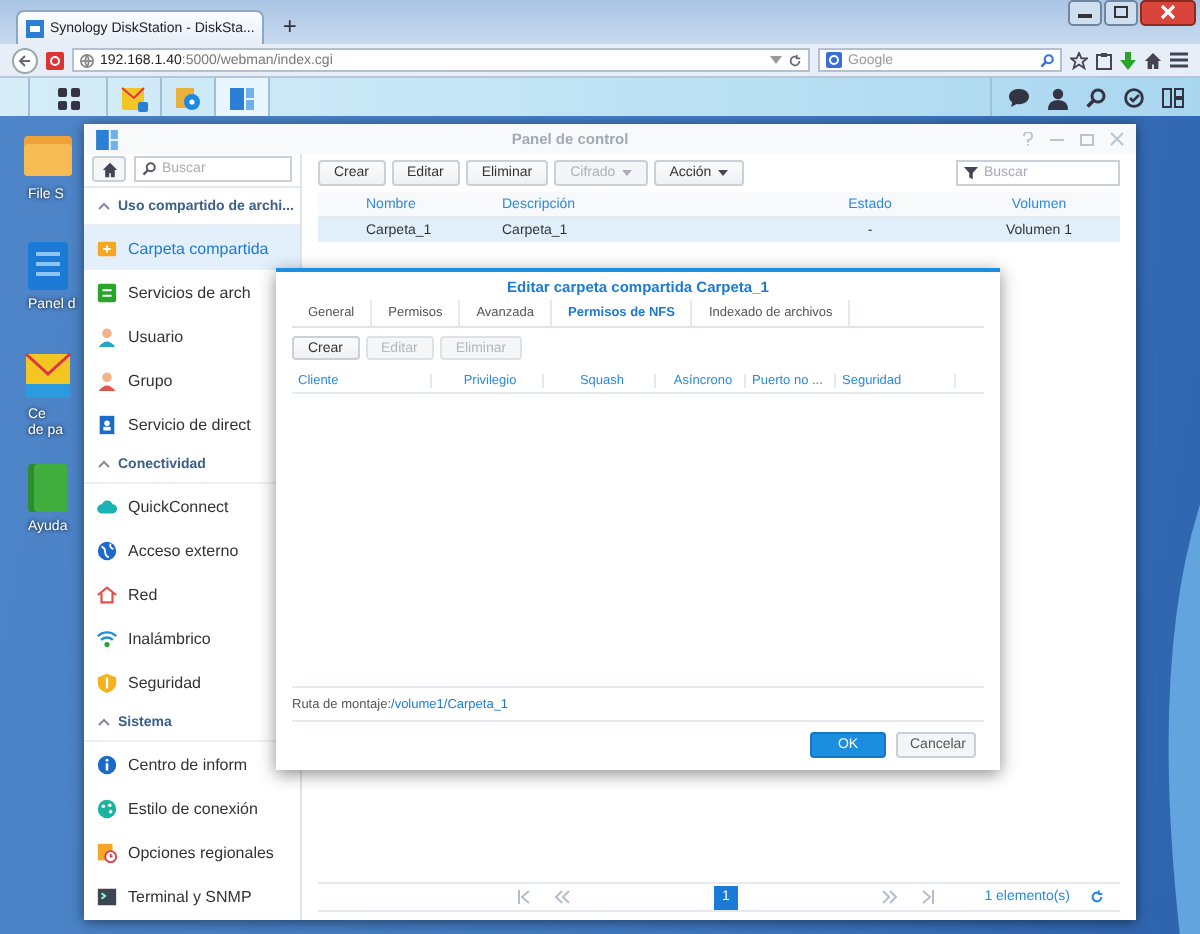 Image resolution: width=1200 pixels, height=934 pixels. I want to click on sidebar-item: Centro de inform, so click(192, 764).